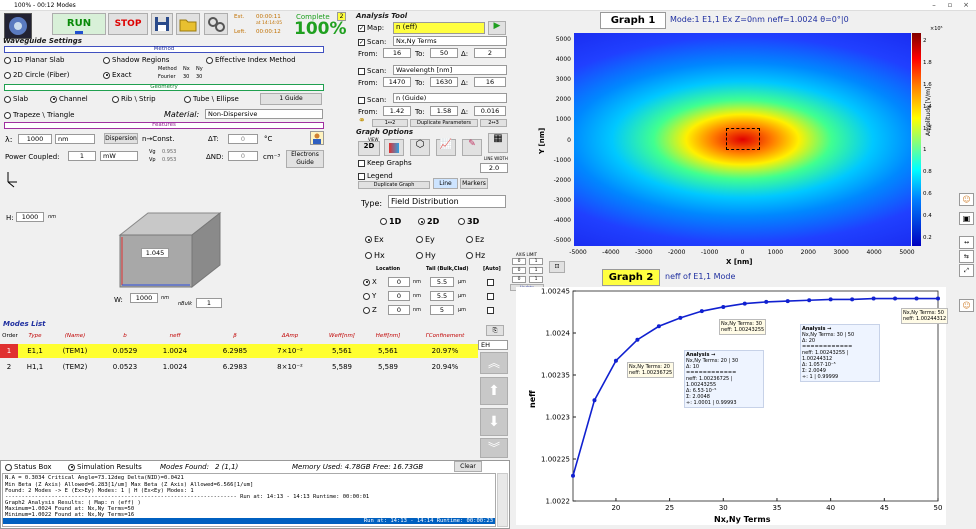 The height and width of the screenshot is (529, 976). Describe the element at coordinates (136, 60) in the screenshot. I see `method-shadow-regions: Shadow Regions` at that location.